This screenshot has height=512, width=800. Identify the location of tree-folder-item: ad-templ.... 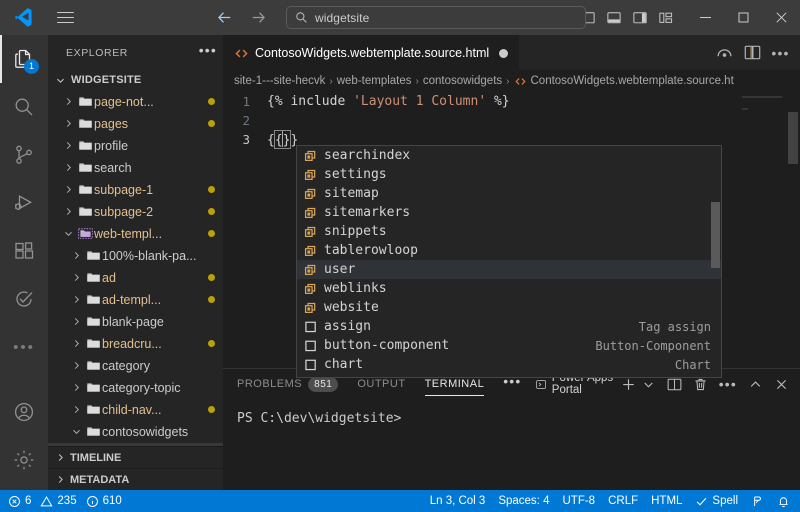
(135, 300).